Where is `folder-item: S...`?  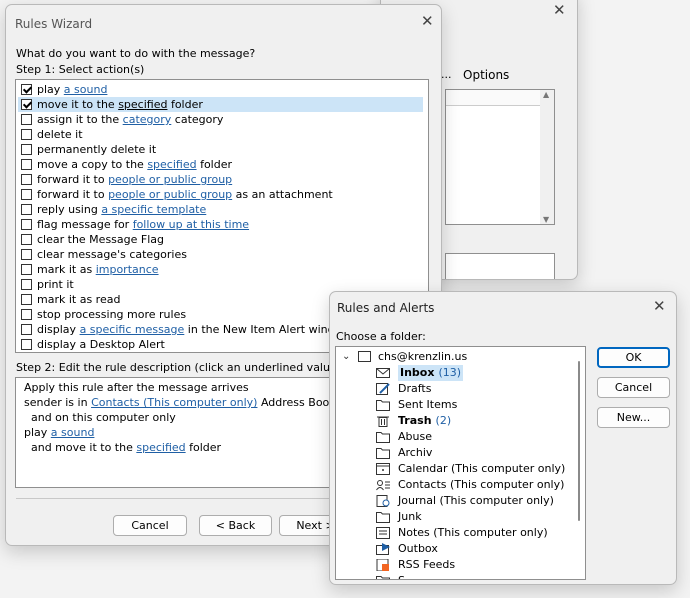
folder-item: S... is located at coordinates (473, 576).